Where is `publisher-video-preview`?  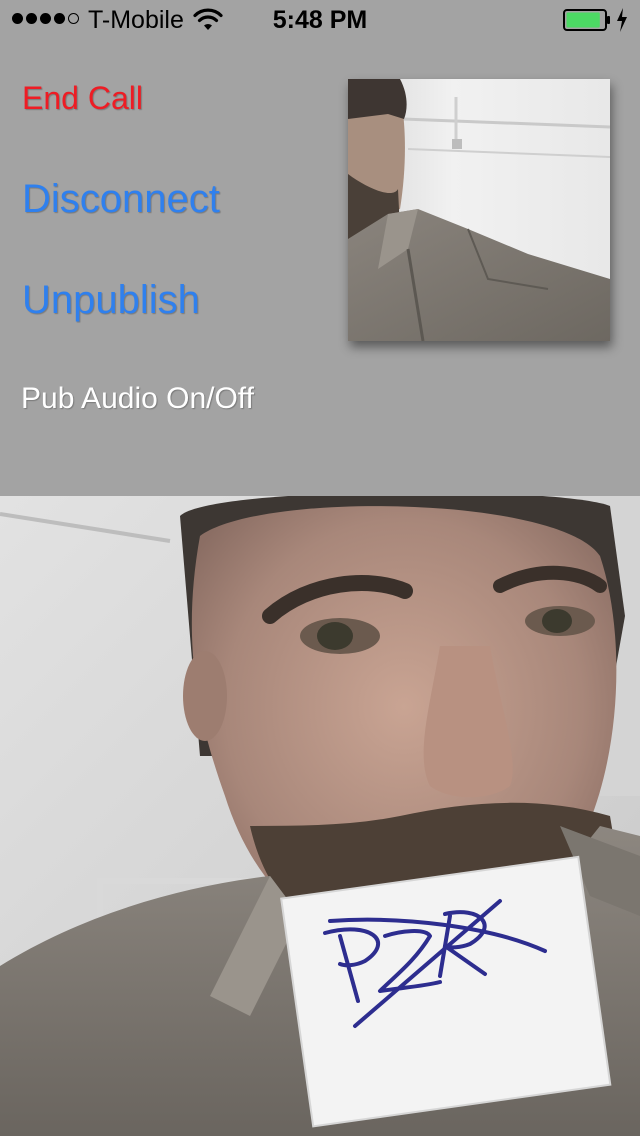
publisher-video-preview is located at coordinates (479, 210).